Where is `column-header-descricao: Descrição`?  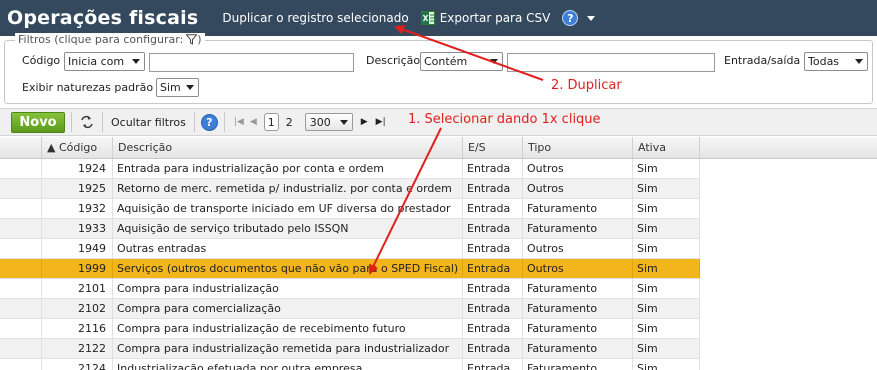 column-header-descricao: Descrição is located at coordinates (288, 147).